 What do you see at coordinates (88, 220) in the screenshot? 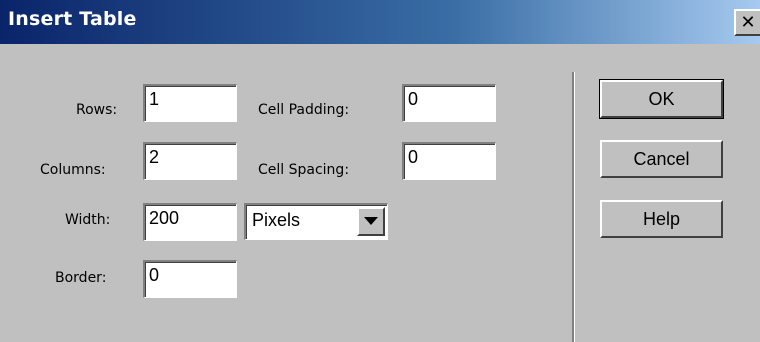
I see `width-label: Width:` at bounding box center [88, 220].